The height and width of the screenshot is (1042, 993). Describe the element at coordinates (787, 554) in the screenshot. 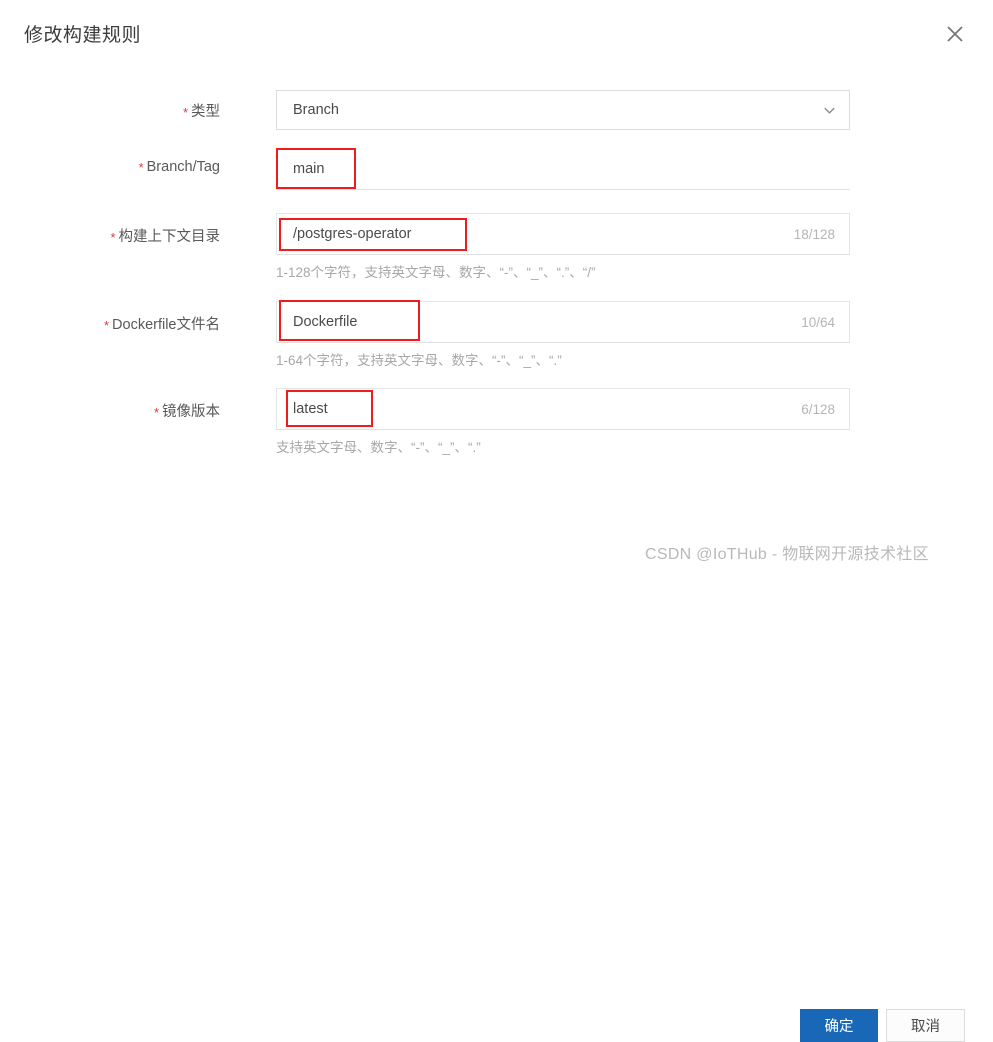

I see `watermark: CSDN @IoTHub - 物联网开源技术社区` at that location.